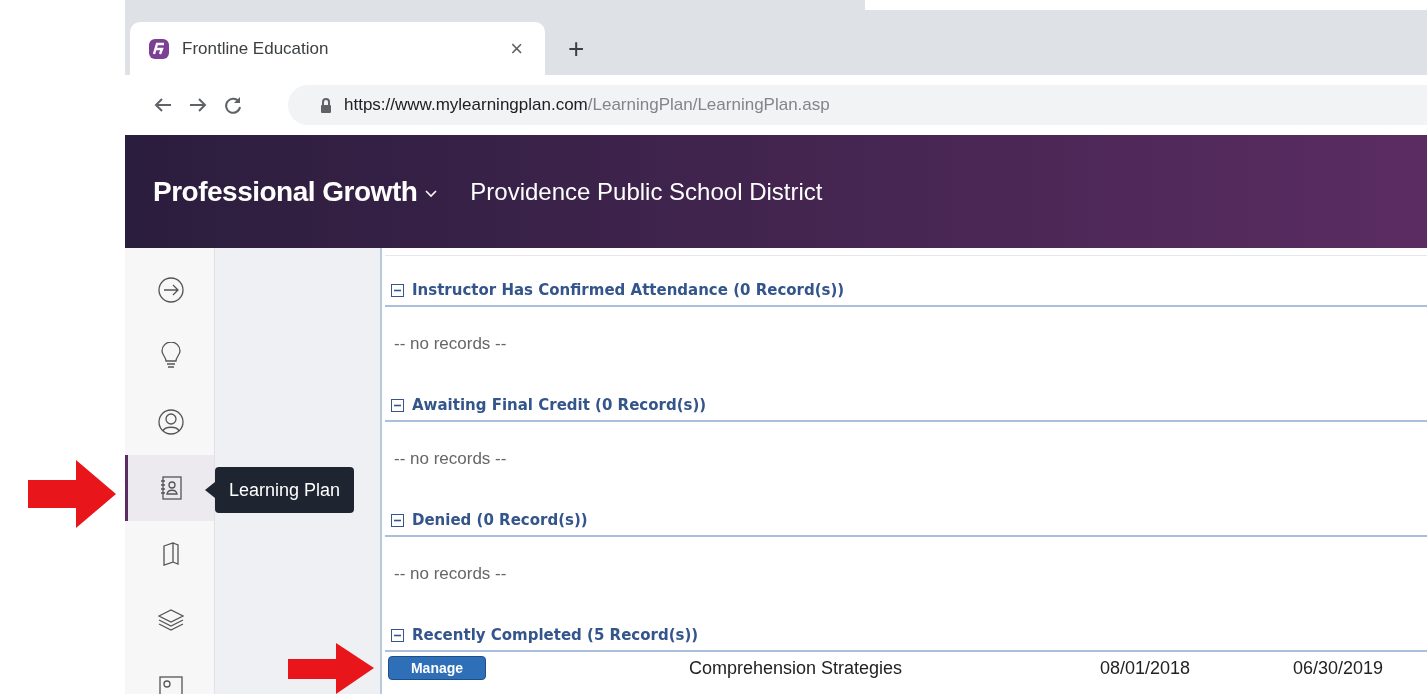  I want to click on lock-icon, so click(326, 105).